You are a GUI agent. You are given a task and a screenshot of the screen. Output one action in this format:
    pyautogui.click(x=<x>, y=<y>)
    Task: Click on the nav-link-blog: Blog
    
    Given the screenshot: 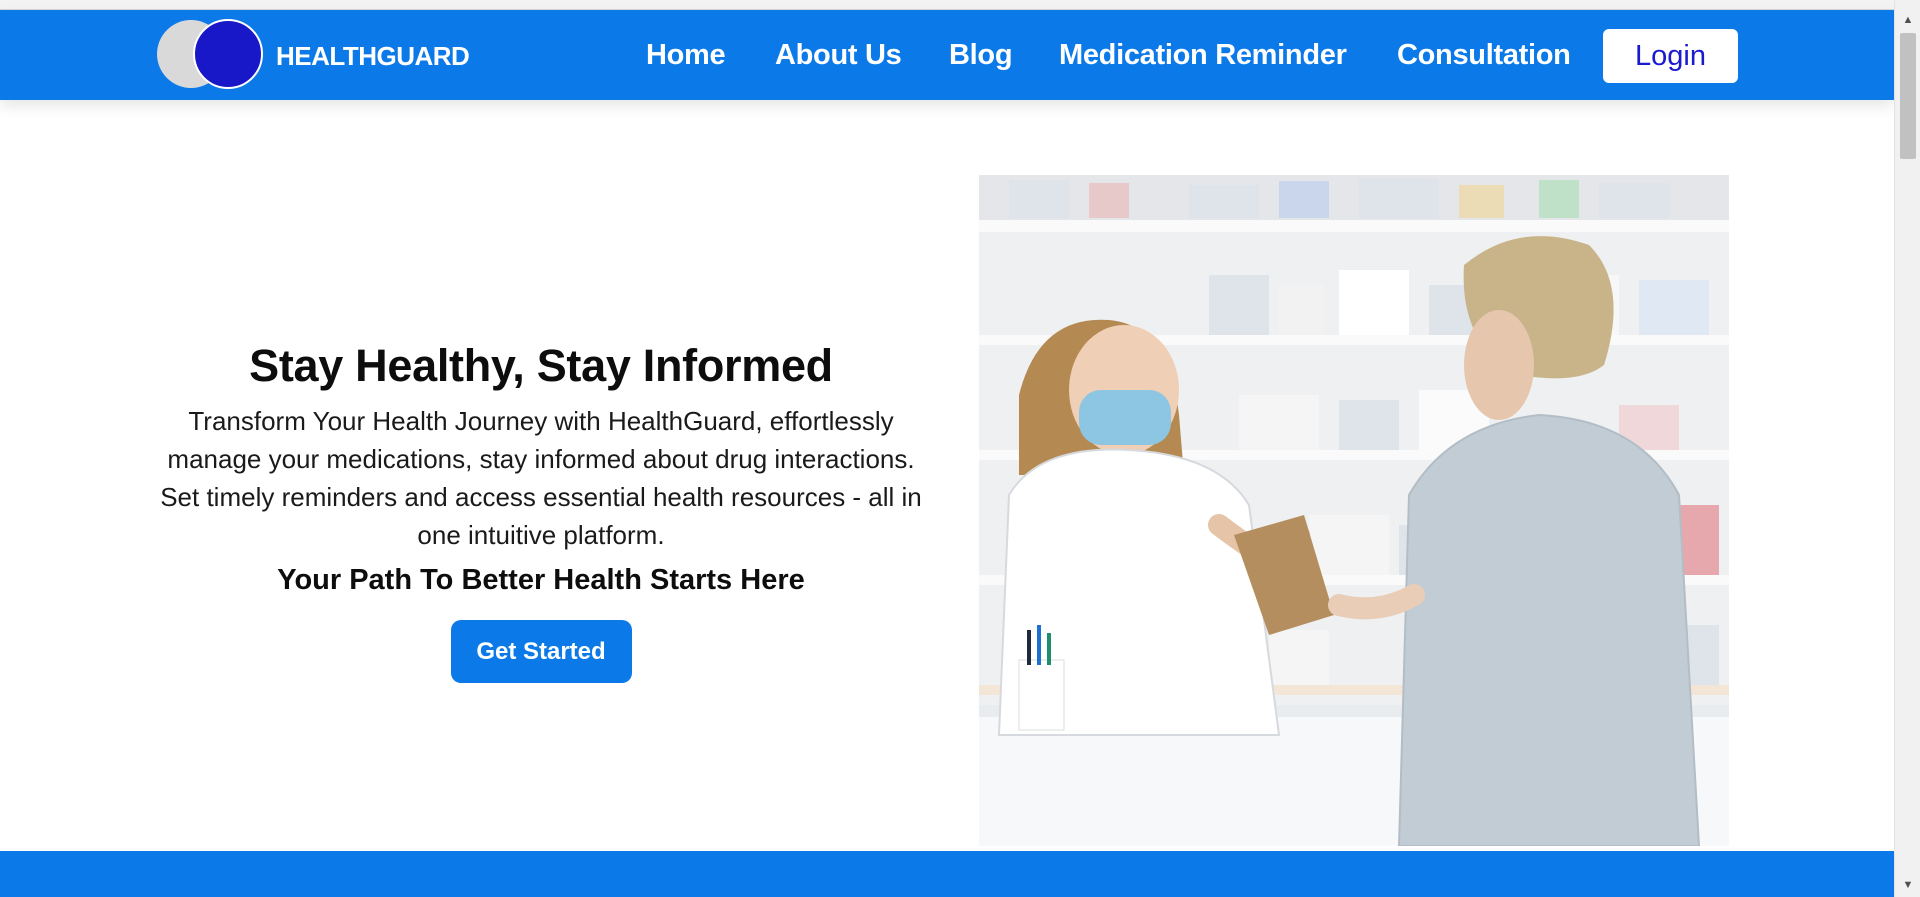 What is the action you would take?
    pyautogui.click(x=981, y=55)
    